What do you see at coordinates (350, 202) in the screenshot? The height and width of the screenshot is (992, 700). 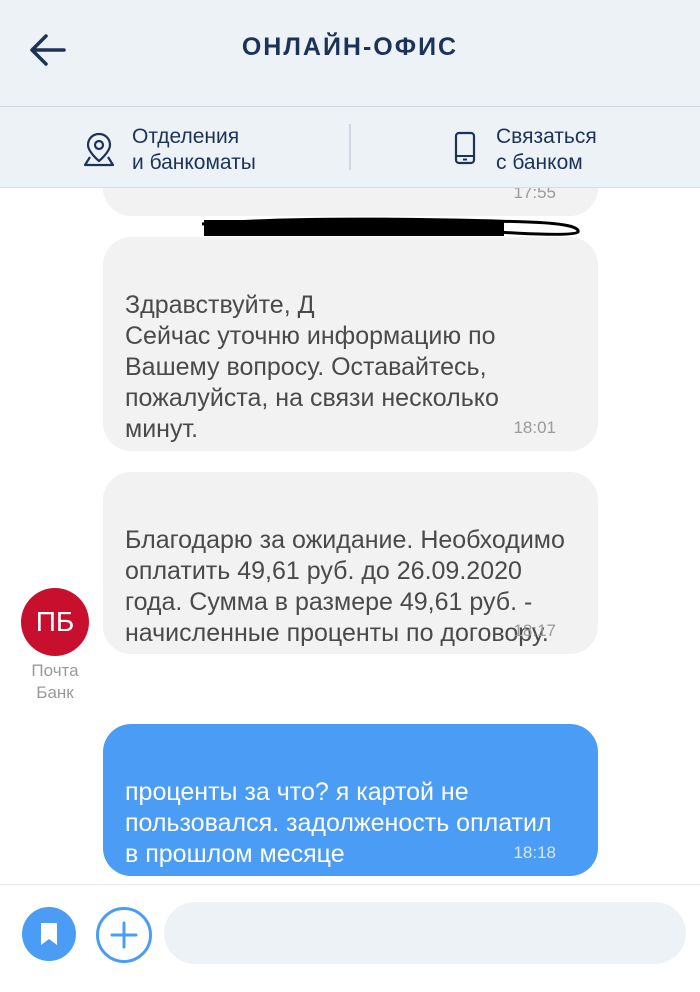 I see `message-bubble-bank: 17:55` at bounding box center [350, 202].